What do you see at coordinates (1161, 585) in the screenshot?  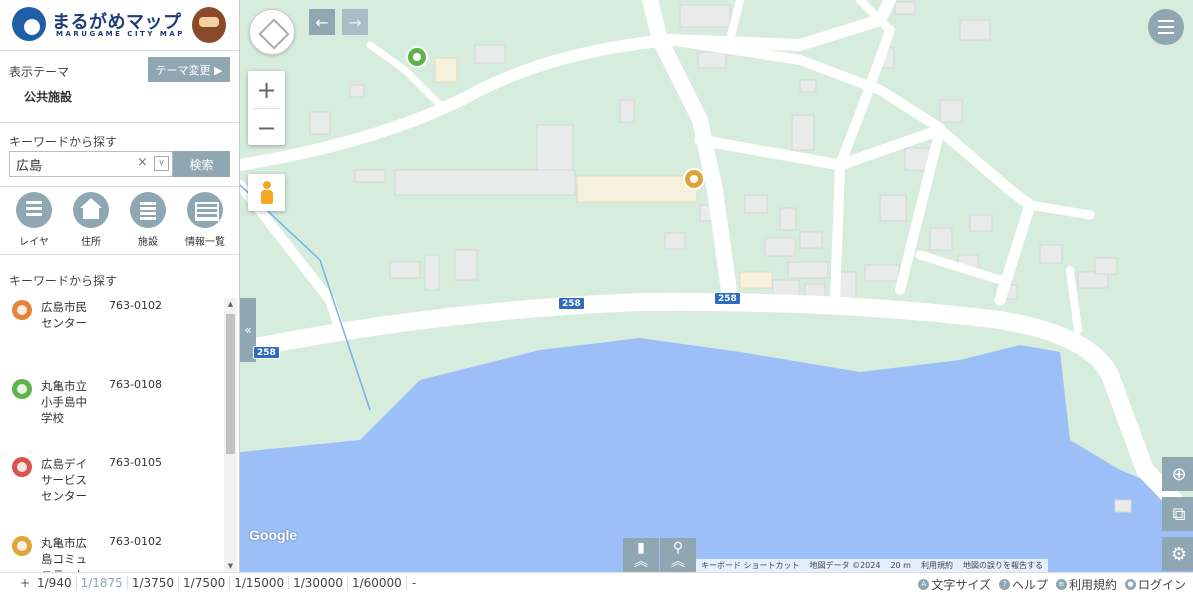 I see `login-label: ログイン` at bounding box center [1161, 585].